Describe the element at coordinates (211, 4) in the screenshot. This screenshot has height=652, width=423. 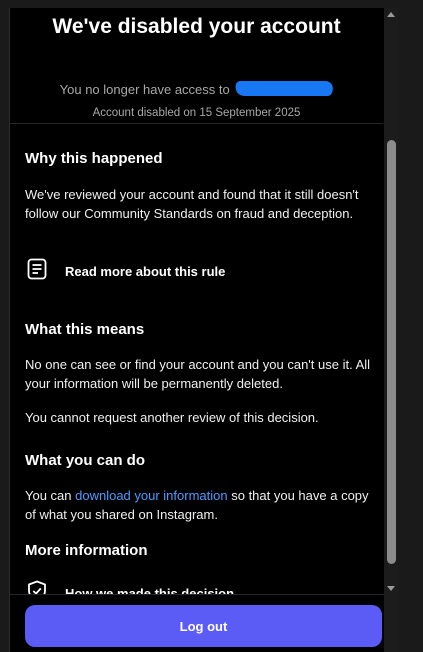
I see `window-top-strip` at that location.